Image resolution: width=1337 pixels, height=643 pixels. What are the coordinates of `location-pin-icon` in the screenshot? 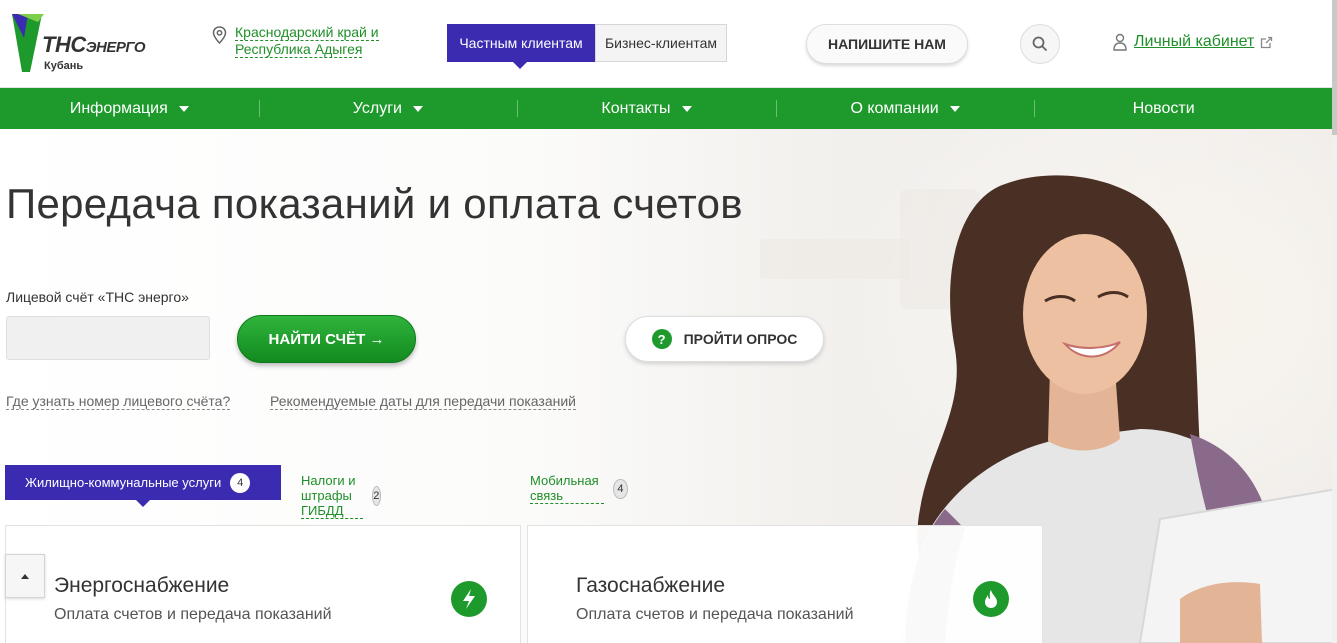 It's located at (219, 35).